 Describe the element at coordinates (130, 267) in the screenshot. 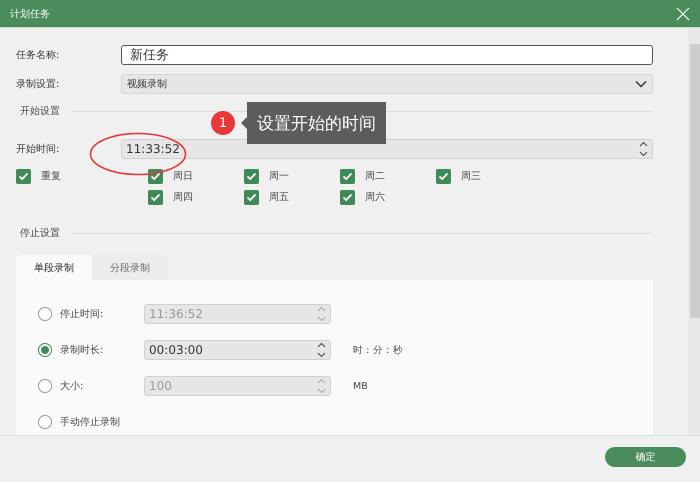

I see `tab: 分段录制` at that location.